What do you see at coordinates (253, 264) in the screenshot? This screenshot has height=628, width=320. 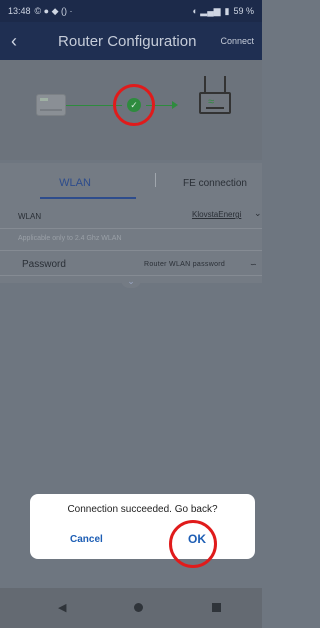 I see `eye-hidden-icon: ∽` at bounding box center [253, 264].